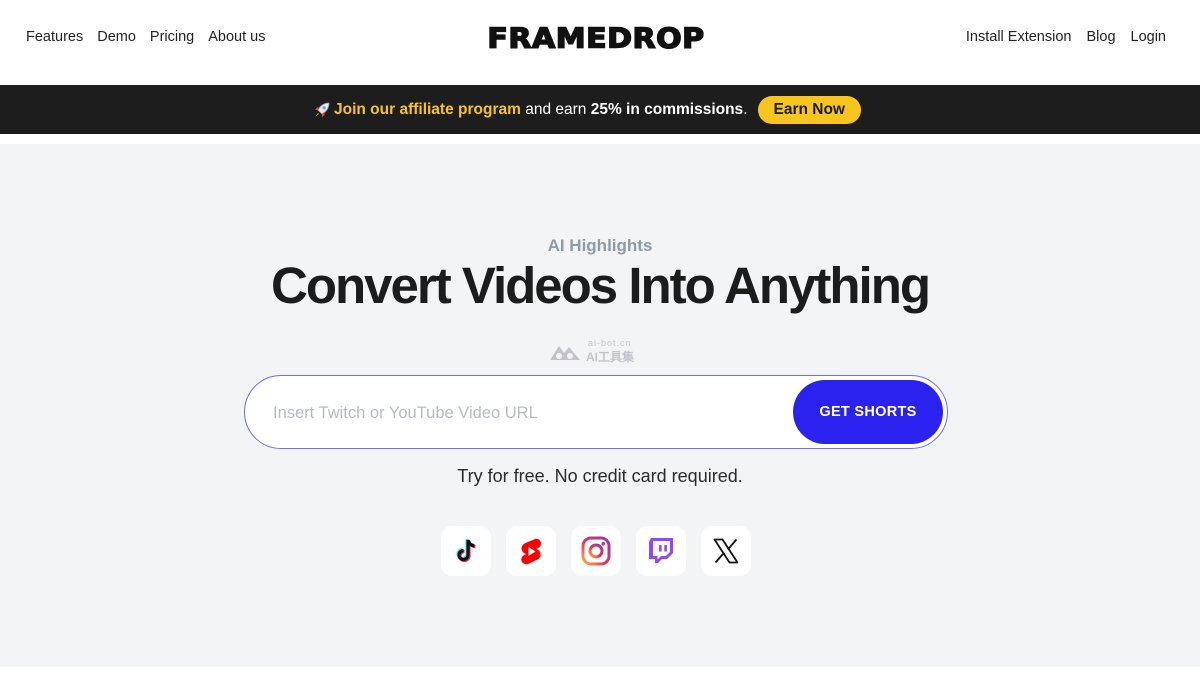  What do you see at coordinates (600, 671) in the screenshot?
I see `page-footer-edge` at bounding box center [600, 671].